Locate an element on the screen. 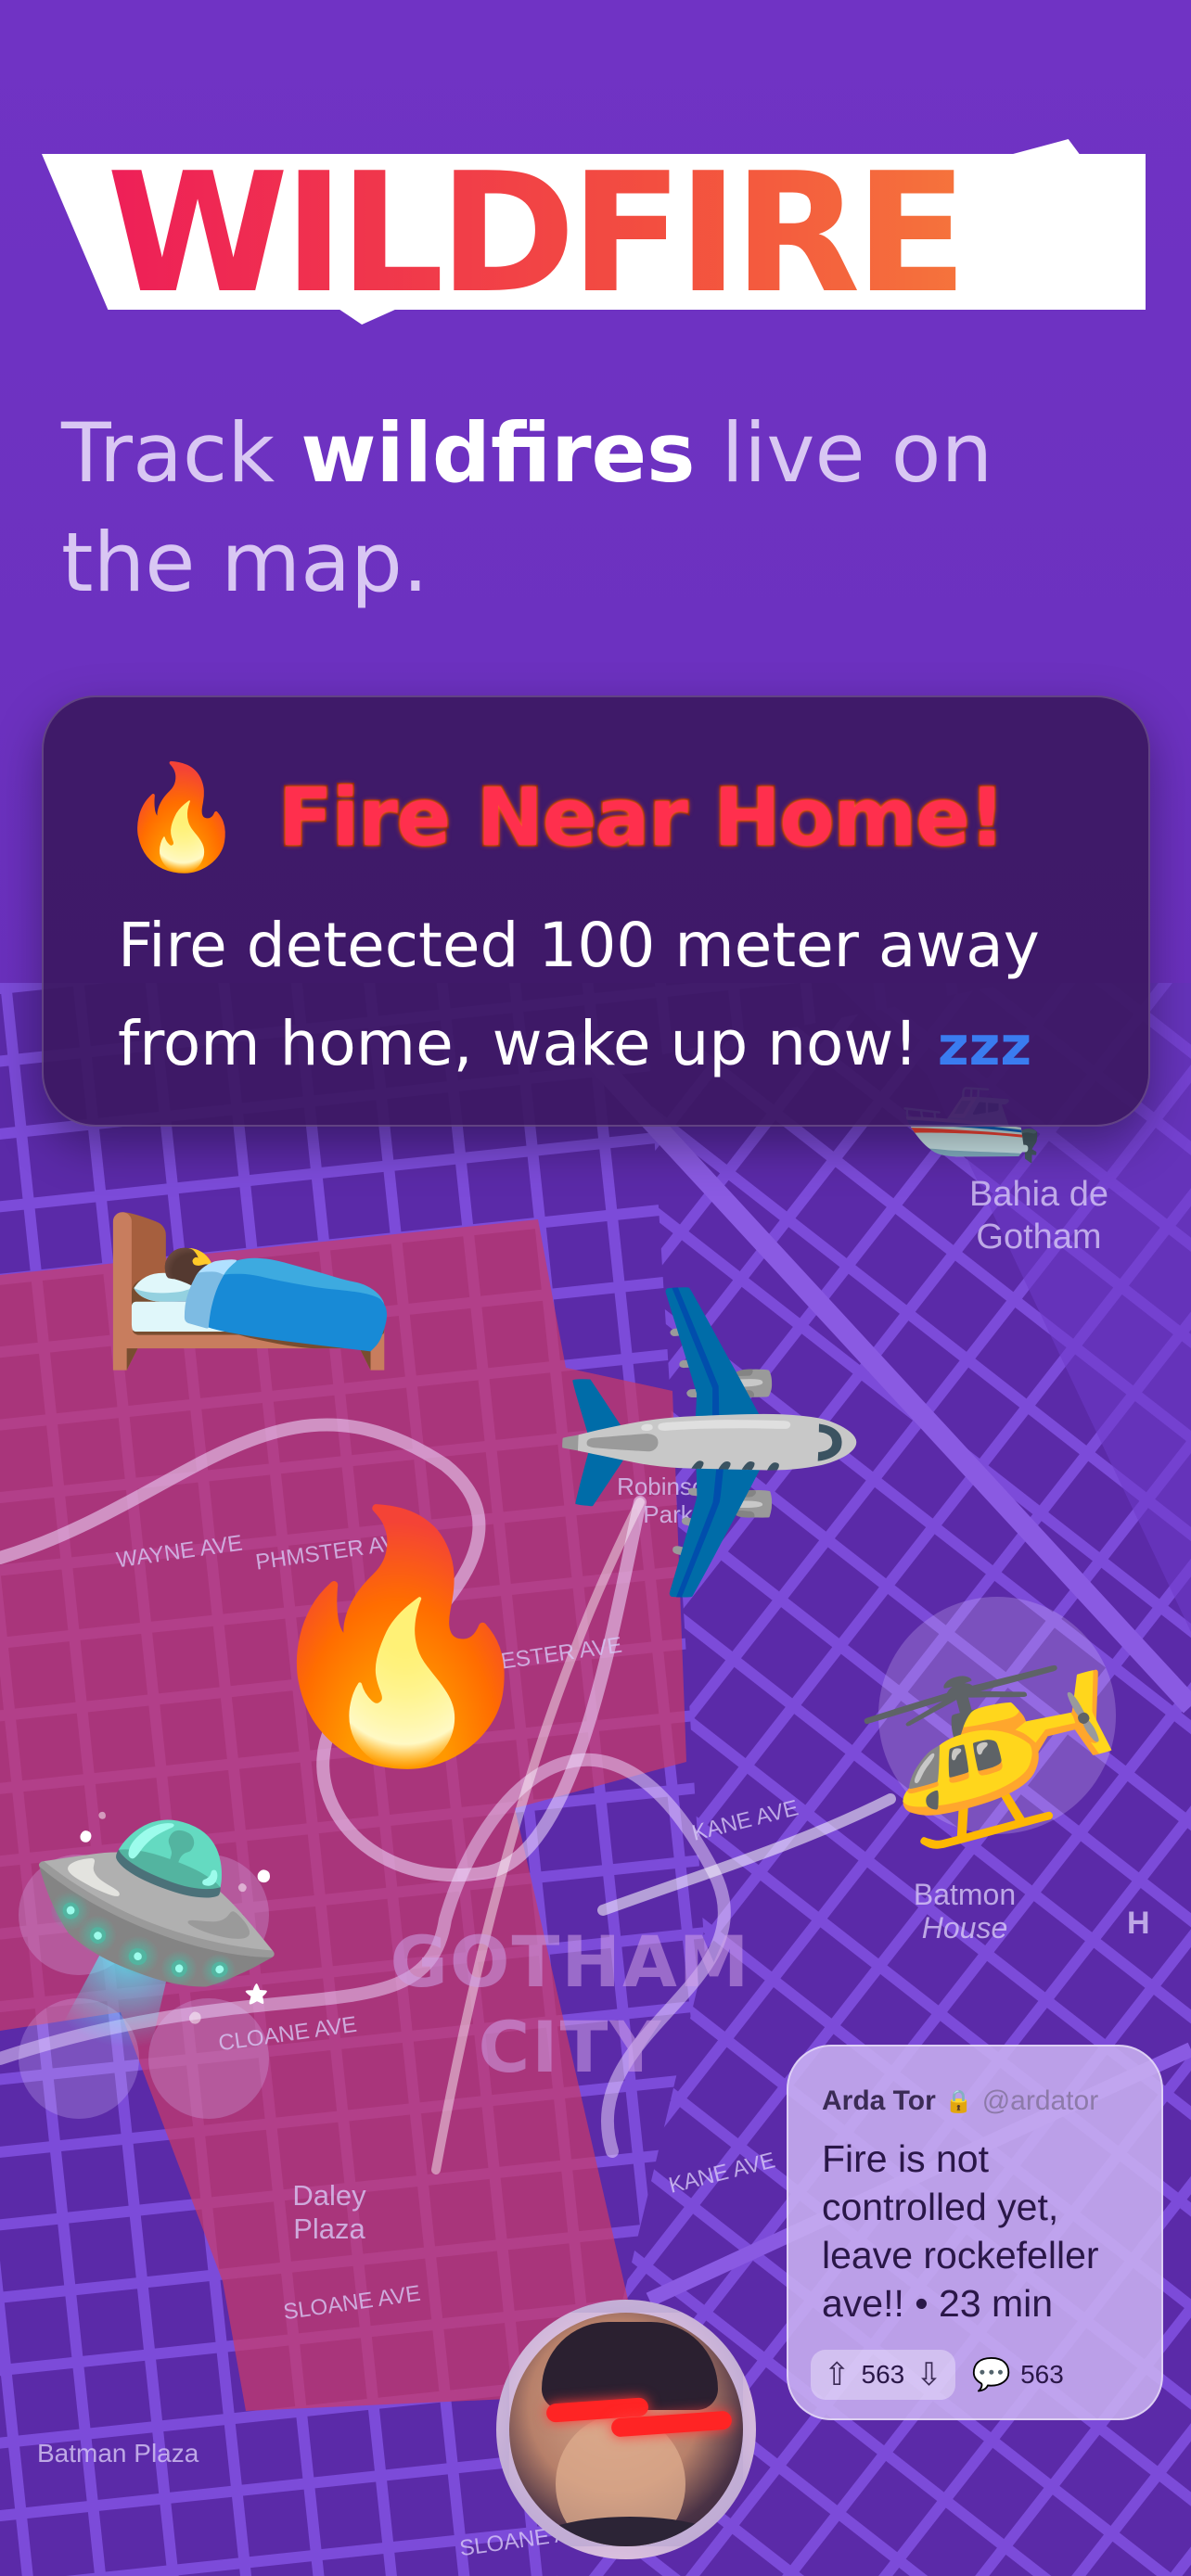  bed-sleeping-icon: 🛌 is located at coordinates (248, 1233).